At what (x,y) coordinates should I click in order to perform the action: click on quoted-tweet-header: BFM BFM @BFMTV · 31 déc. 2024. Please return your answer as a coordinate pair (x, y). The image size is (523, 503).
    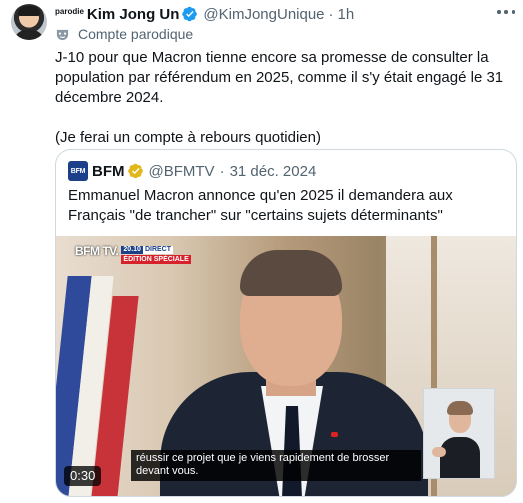
    Looking at the image, I should click on (192, 171).